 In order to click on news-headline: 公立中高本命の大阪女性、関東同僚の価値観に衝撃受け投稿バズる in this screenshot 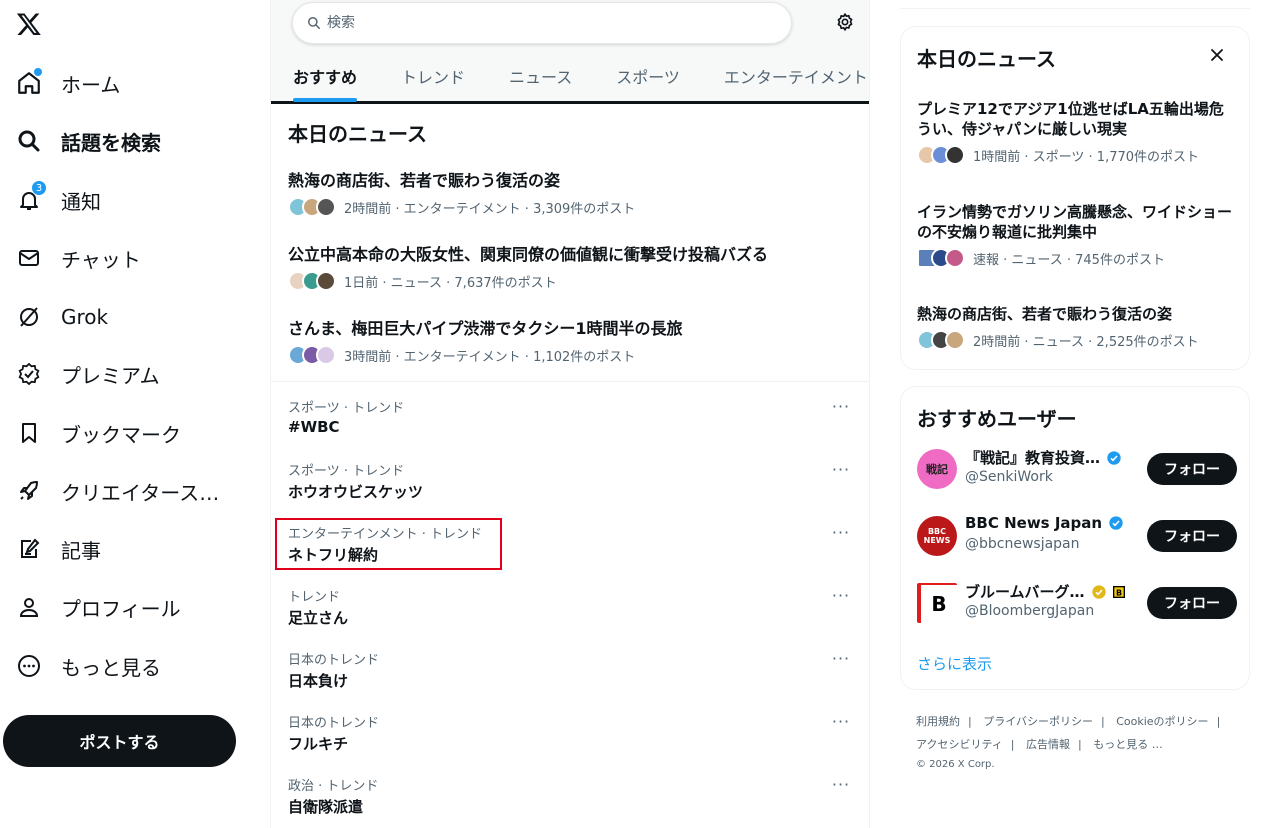, I will do `click(528, 254)`.